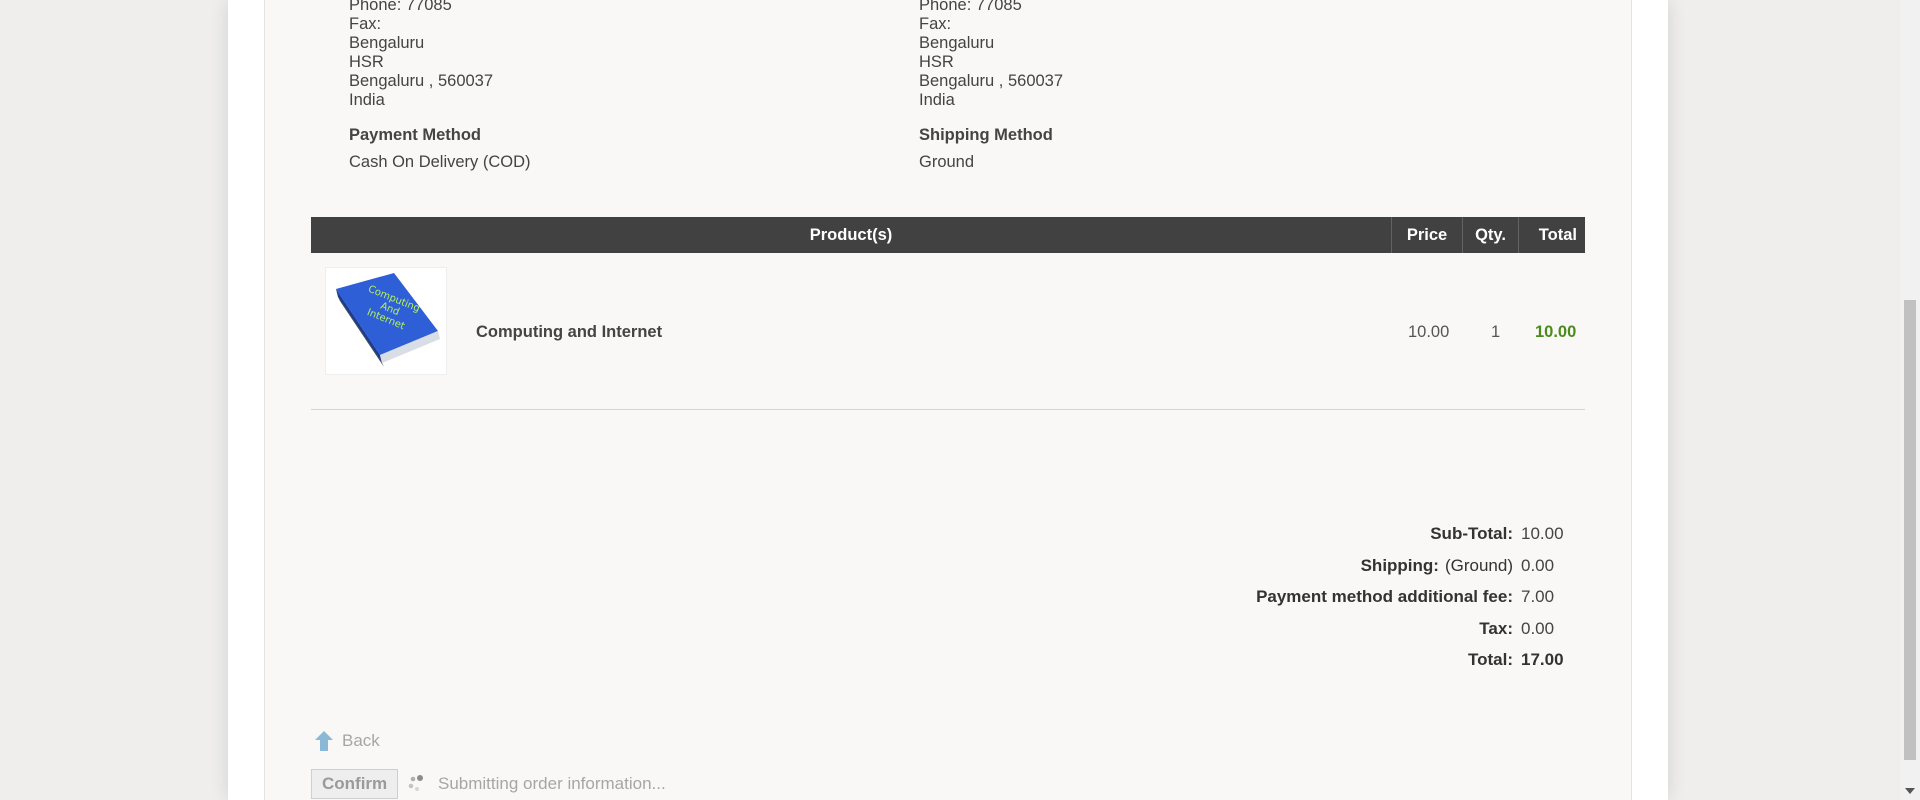 The height and width of the screenshot is (800, 1920). What do you see at coordinates (366, 62) in the screenshot?
I see `billing-street: HSR` at bounding box center [366, 62].